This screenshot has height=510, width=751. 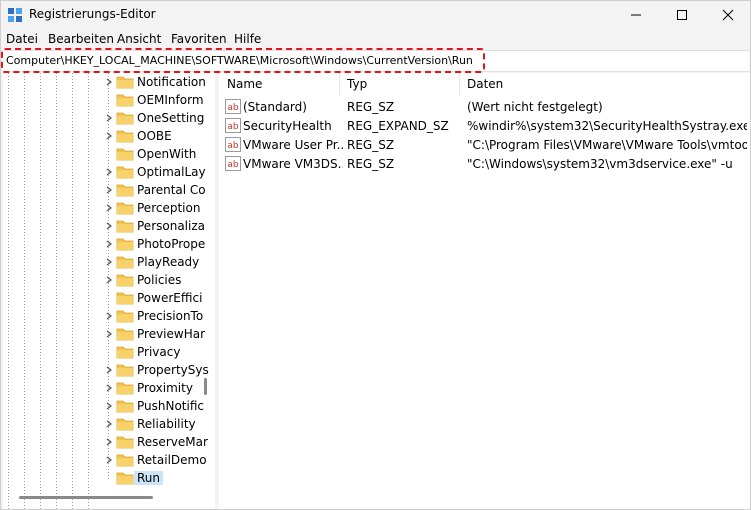 What do you see at coordinates (159, 226) in the screenshot?
I see `tree-item: Personaliza` at bounding box center [159, 226].